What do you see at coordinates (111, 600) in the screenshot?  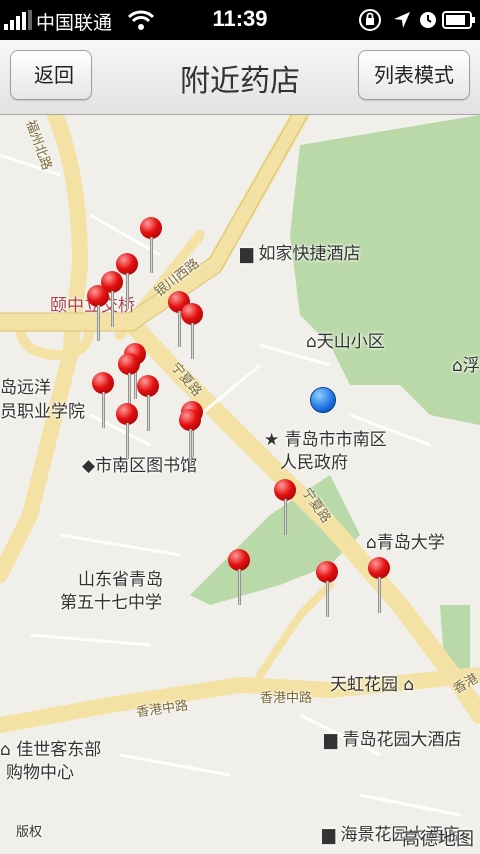 I see `poi-school-line2: 第五十七中学` at bounding box center [111, 600].